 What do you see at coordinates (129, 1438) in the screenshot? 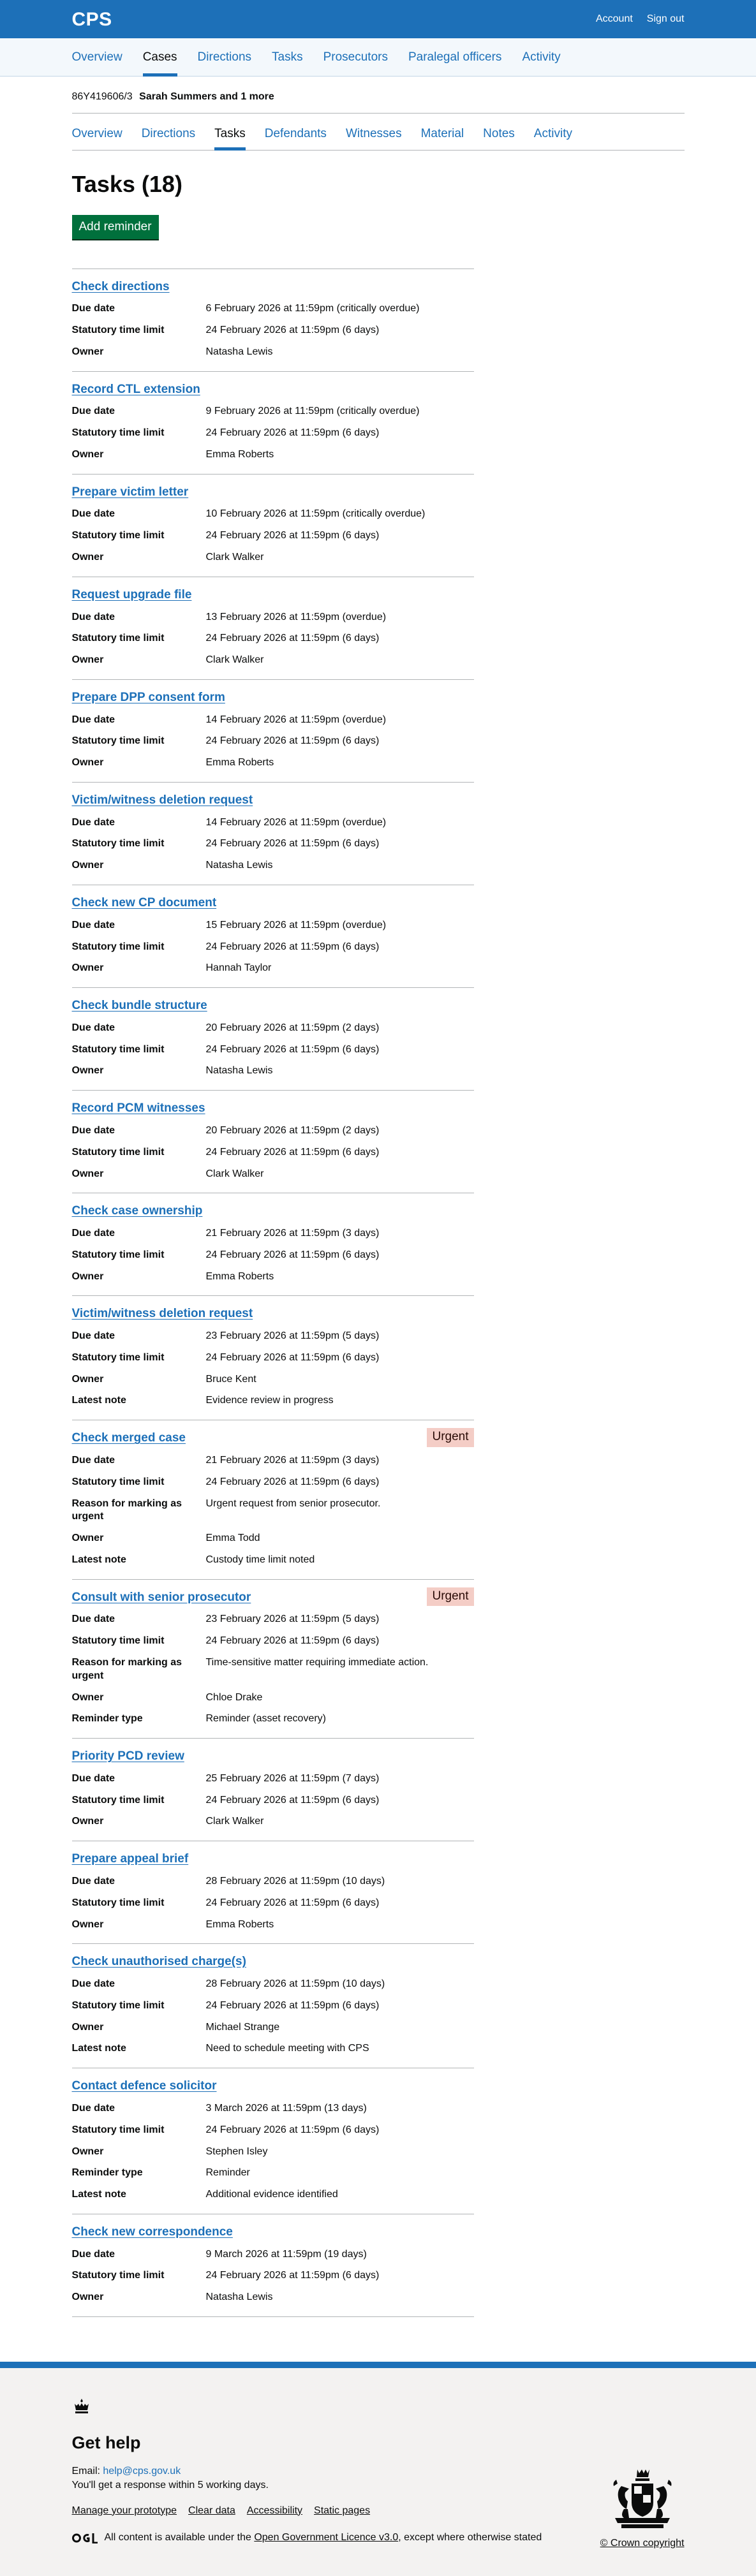
I see `task-title-link: Check merged case` at bounding box center [129, 1438].